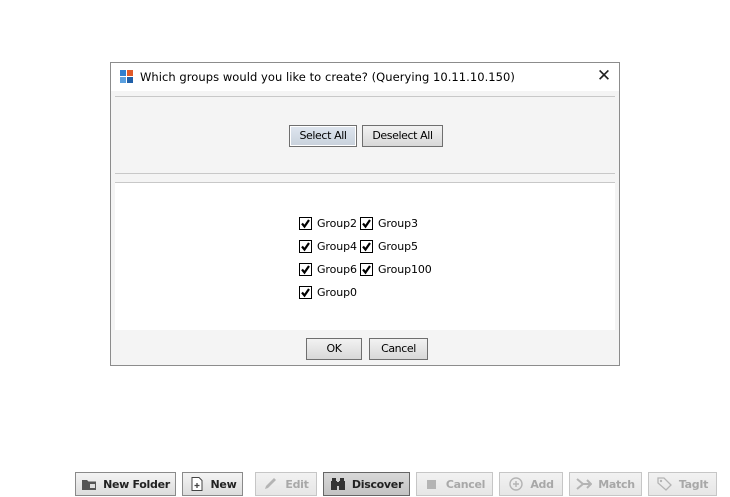 This screenshot has height=497, width=730. I want to click on edit-button: Edit, so click(286, 484).